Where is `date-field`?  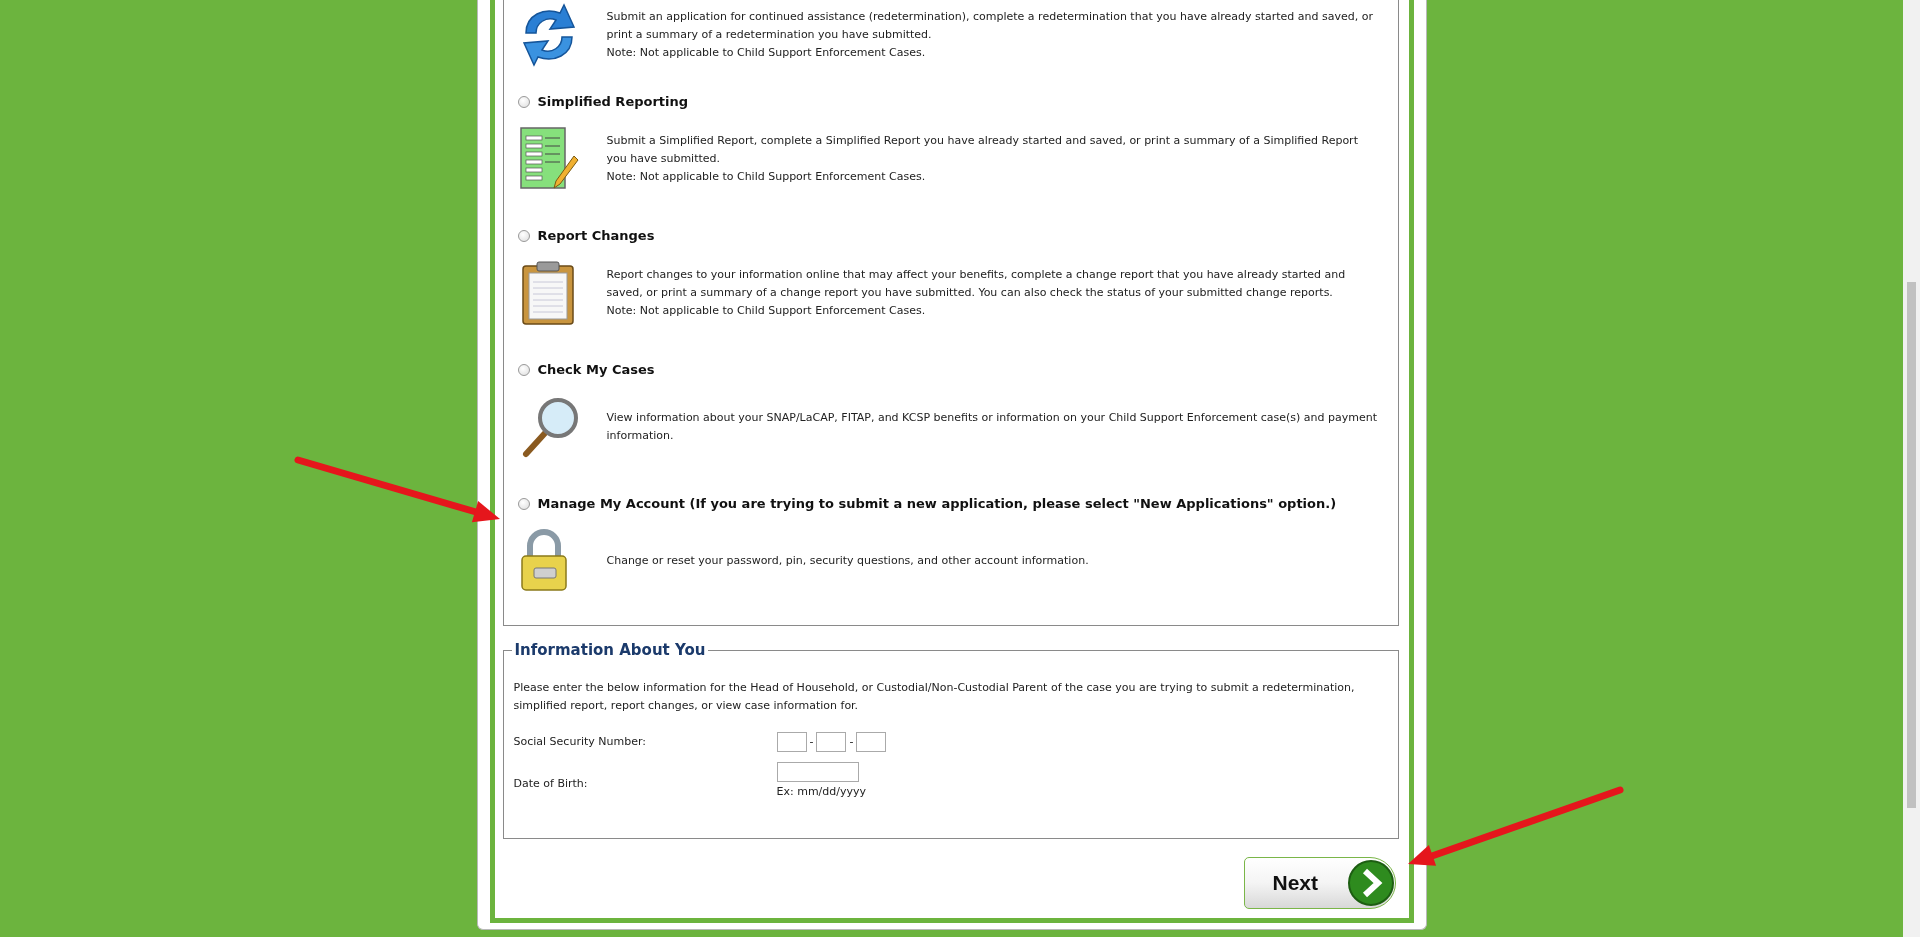 date-field is located at coordinates (817, 772).